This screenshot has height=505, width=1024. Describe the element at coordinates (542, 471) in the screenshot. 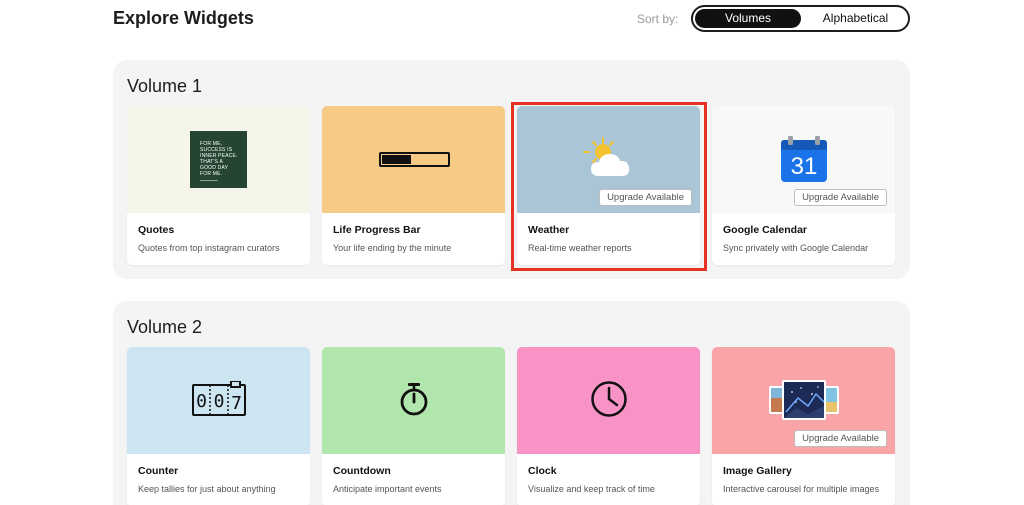

I see `widget-name: Clock` at that location.